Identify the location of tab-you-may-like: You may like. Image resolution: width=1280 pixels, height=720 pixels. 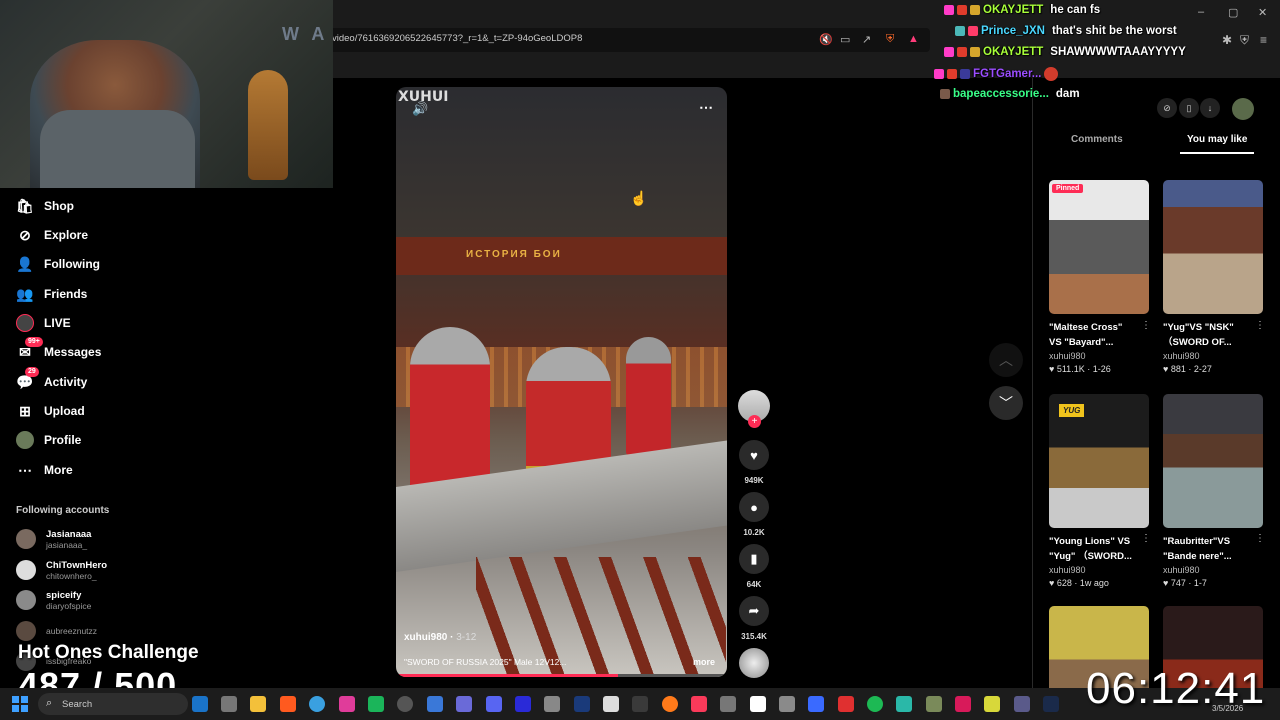
(1217, 139).